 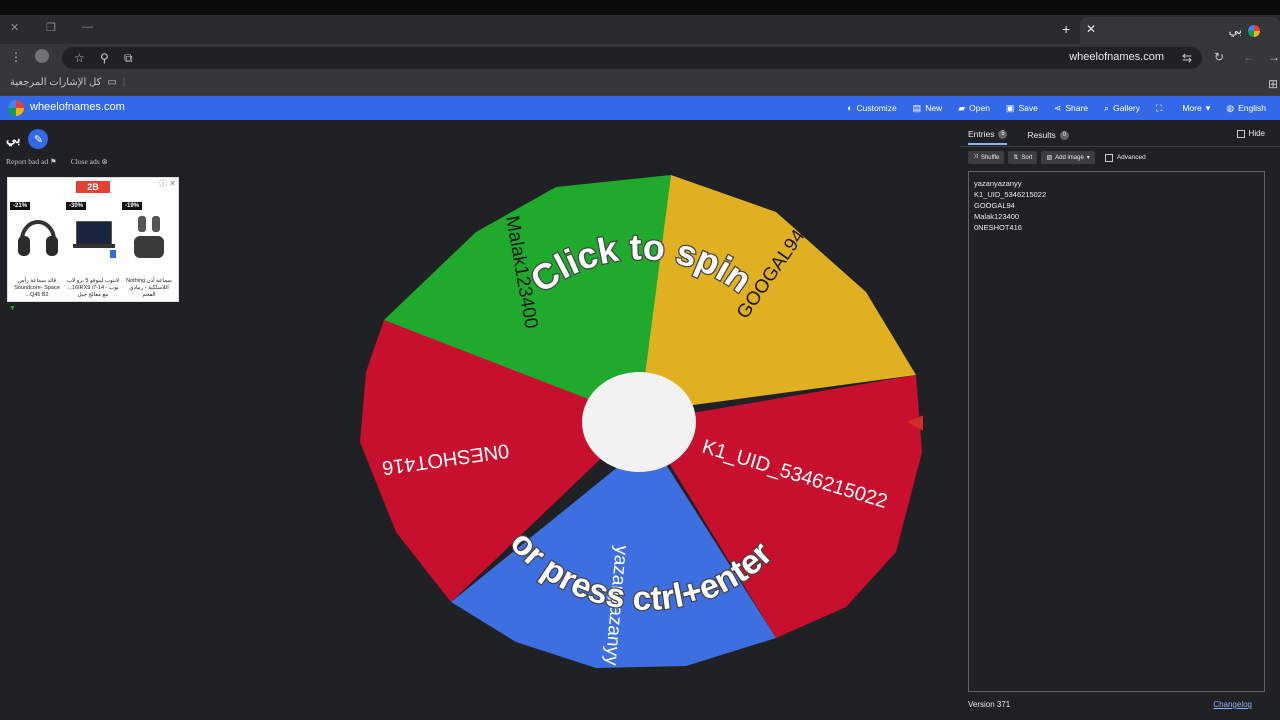 I want to click on nav-item-label: English, so click(x=1252, y=108).